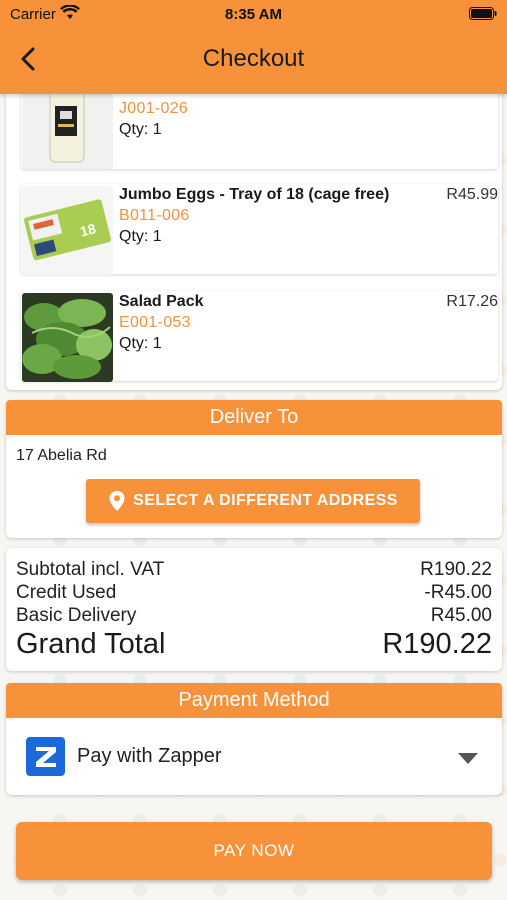 This screenshot has width=507, height=900. Describe the element at coordinates (259, 336) in the screenshot. I see `list-item: Salad Pack R17.26 E001-053 Qty: 1` at that location.